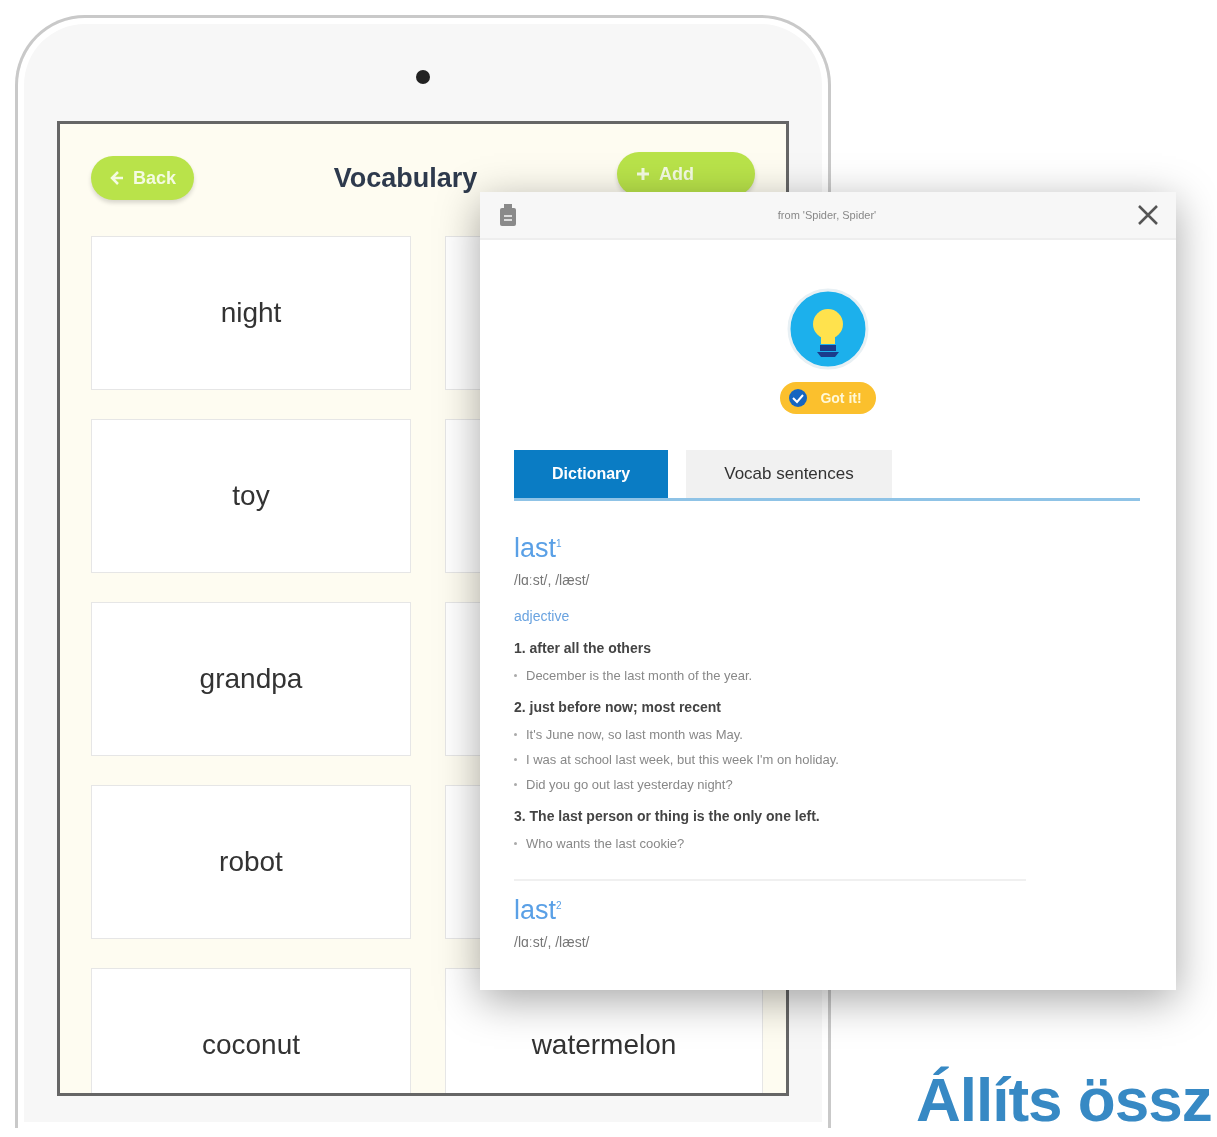 The image size is (1217, 1137). I want to click on example-sentence: Who wants the last cookie?, so click(605, 843).